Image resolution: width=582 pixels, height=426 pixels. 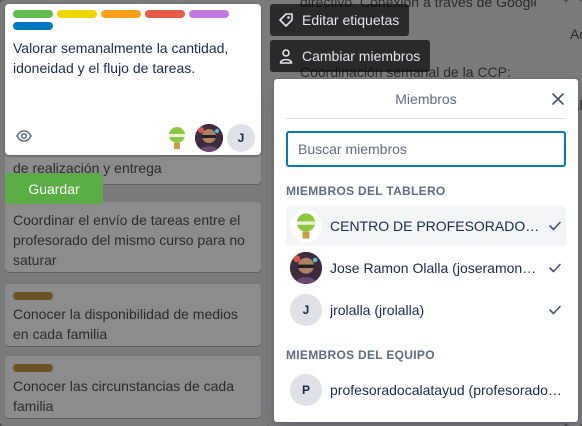 What do you see at coordinates (377, 310) in the screenshot?
I see `member-name: jrolalla (jrolalla)` at bounding box center [377, 310].